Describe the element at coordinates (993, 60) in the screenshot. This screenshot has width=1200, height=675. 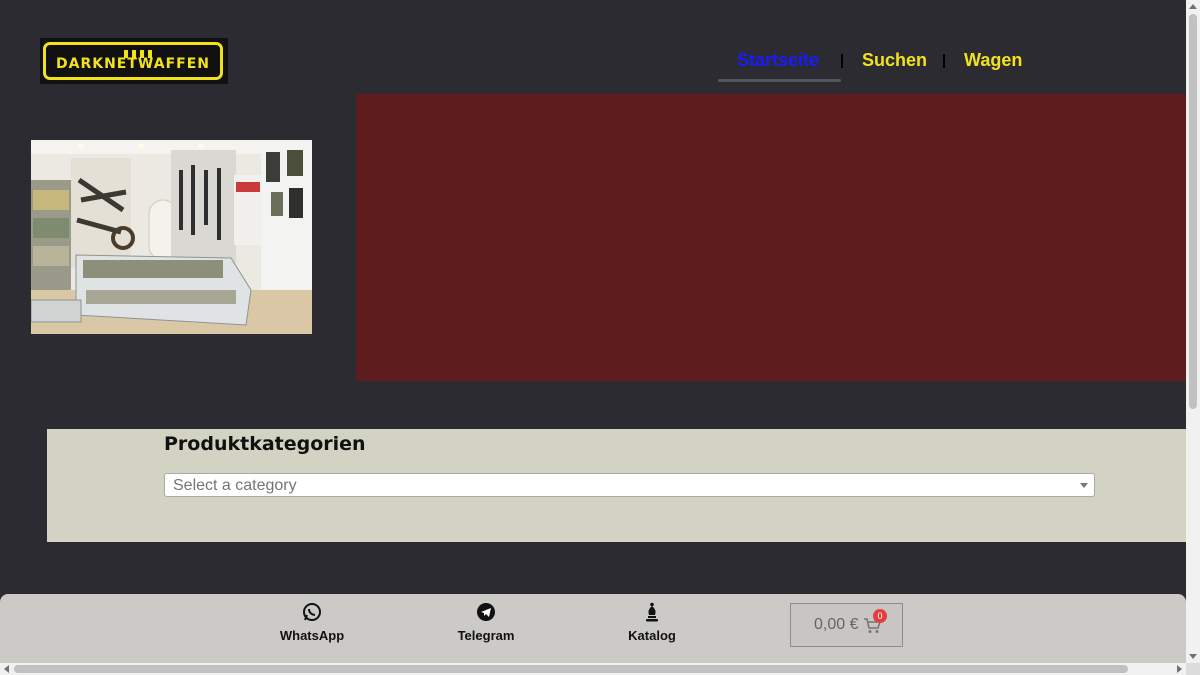
I see `nav-wagen: Wagen` at that location.